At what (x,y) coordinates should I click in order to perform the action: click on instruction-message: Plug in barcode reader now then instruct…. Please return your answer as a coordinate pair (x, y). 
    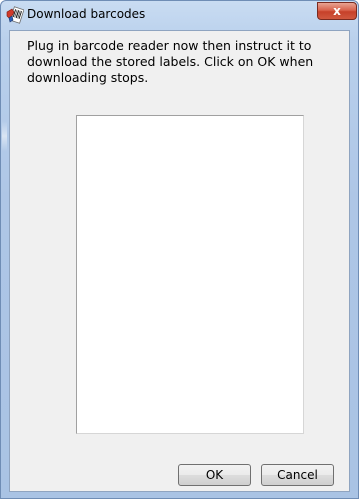
    Looking at the image, I should click on (170, 61).